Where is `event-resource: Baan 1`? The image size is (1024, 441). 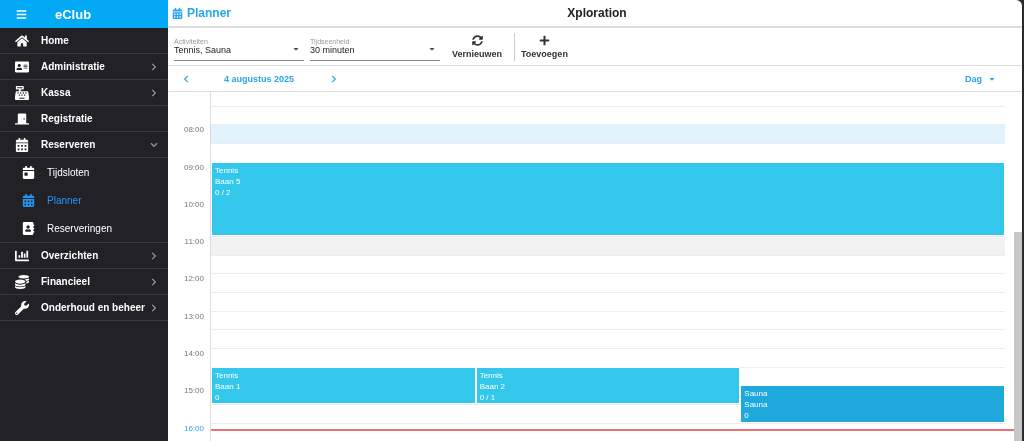 event-resource: Baan 1 is located at coordinates (228, 386).